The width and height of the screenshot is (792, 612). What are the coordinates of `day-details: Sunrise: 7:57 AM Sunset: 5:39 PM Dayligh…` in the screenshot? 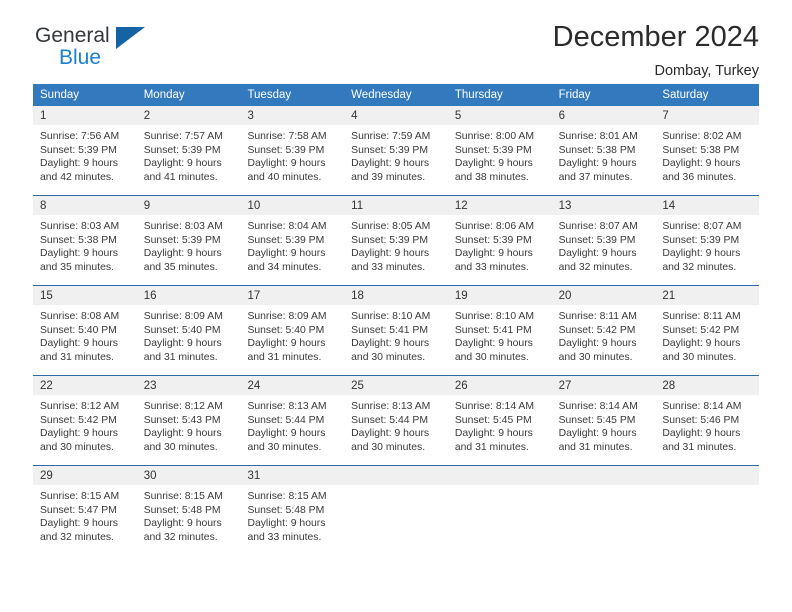 It's located at (188, 155).